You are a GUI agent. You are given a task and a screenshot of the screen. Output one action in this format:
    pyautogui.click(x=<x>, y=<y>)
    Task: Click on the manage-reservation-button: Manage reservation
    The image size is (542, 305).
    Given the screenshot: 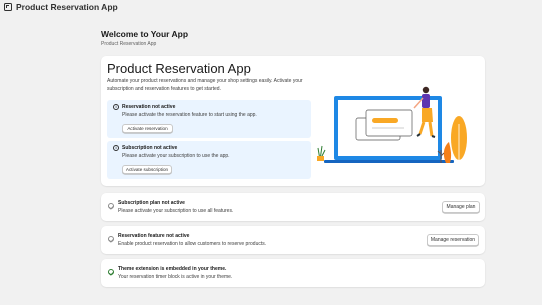 What is the action you would take?
    pyautogui.click(x=453, y=240)
    